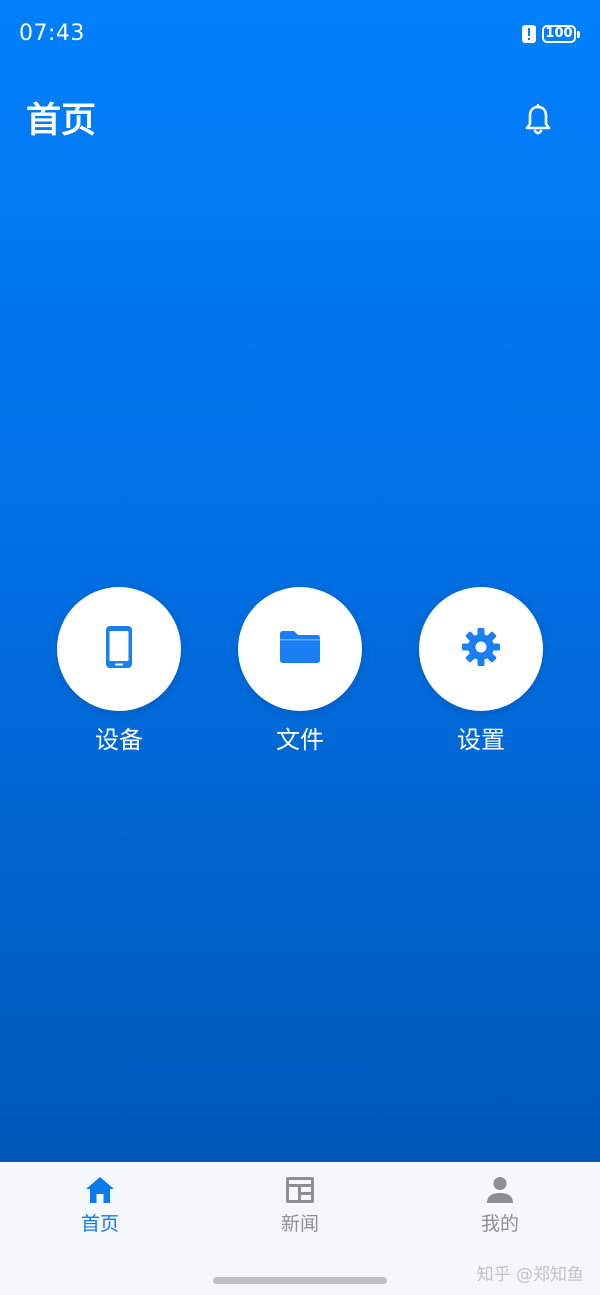  What do you see at coordinates (300, 1209) in the screenshot?
I see `tab-news: 新闻` at bounding box center [300, 1209].